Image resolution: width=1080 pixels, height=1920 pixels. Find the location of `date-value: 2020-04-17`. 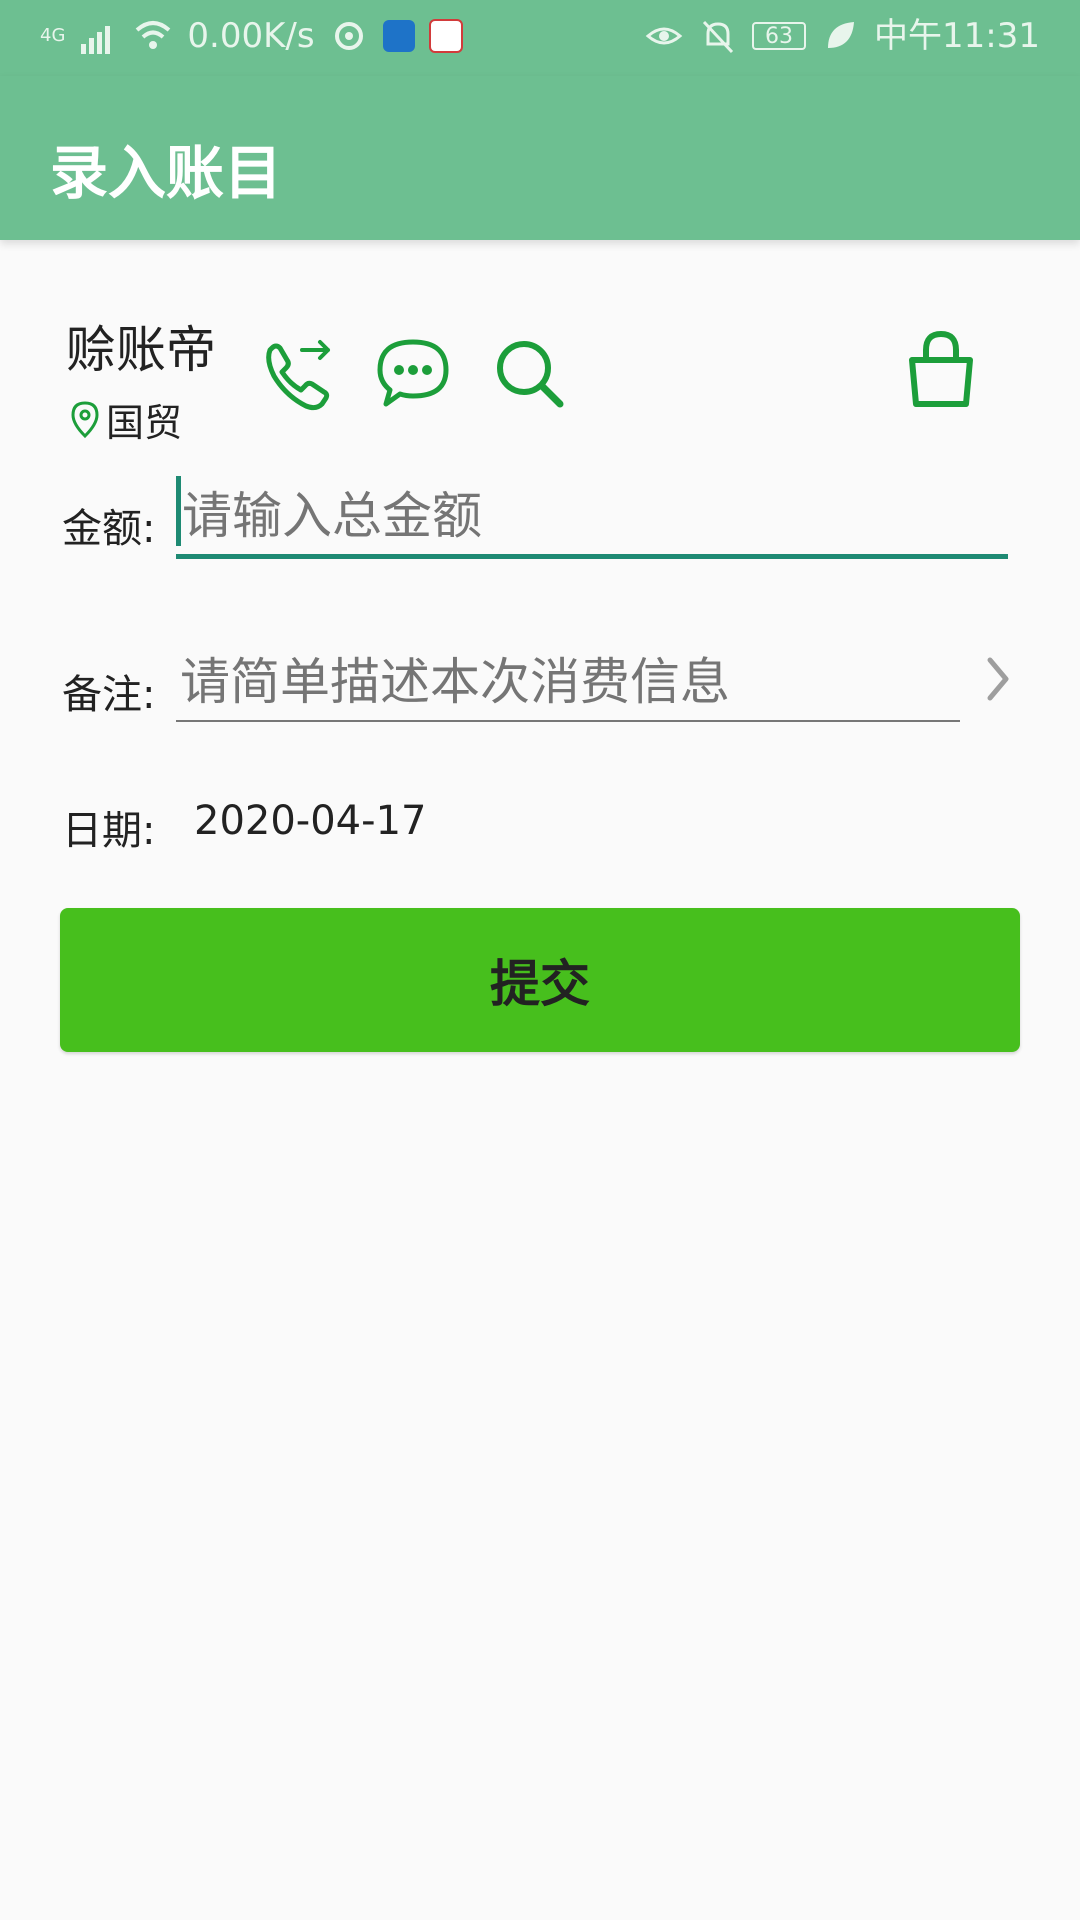

date-value: 2020-04-17 is located at coordinates (310, 821).